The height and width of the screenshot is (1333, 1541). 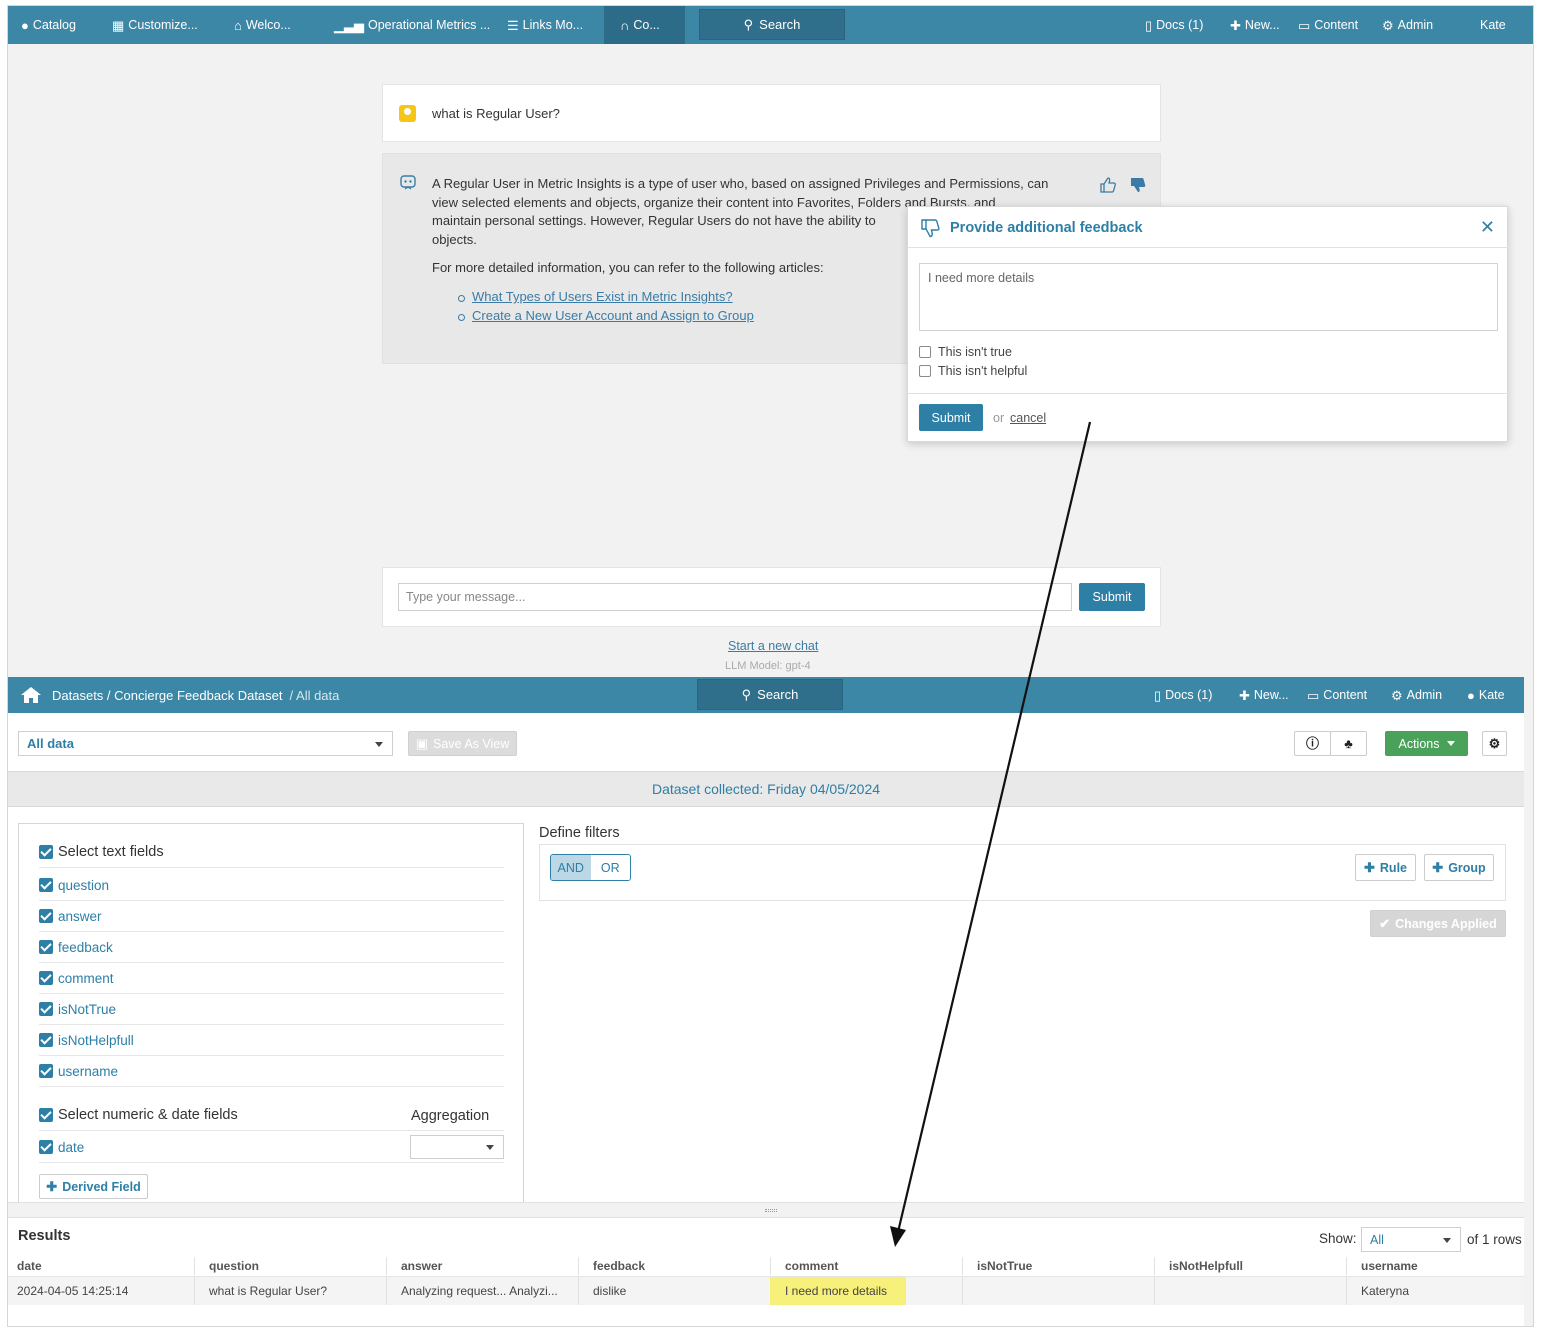 I want to click on column-header-isnothelpfull: isNotHelpfull, so click(x=1206, y=1266).